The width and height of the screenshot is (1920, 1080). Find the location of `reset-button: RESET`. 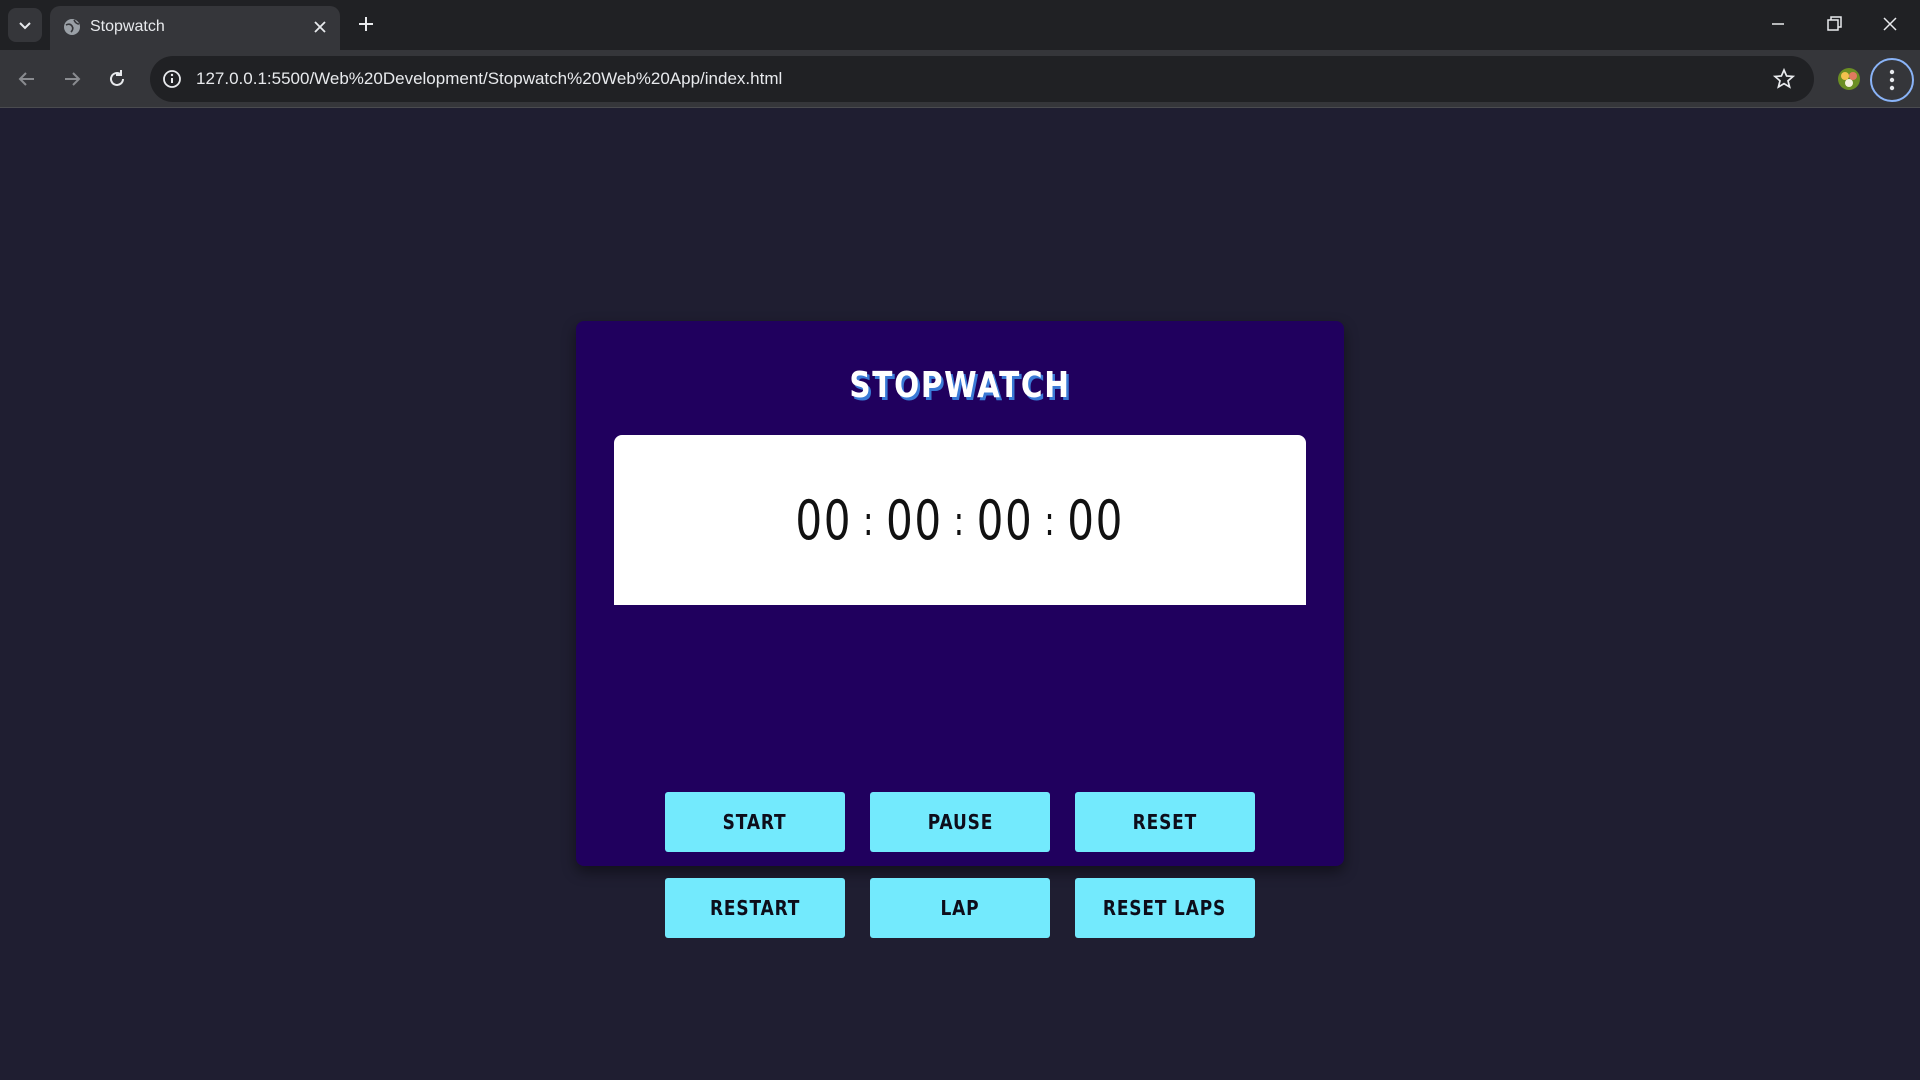

reset-button: RESET is located at coordinates (1165, 822).